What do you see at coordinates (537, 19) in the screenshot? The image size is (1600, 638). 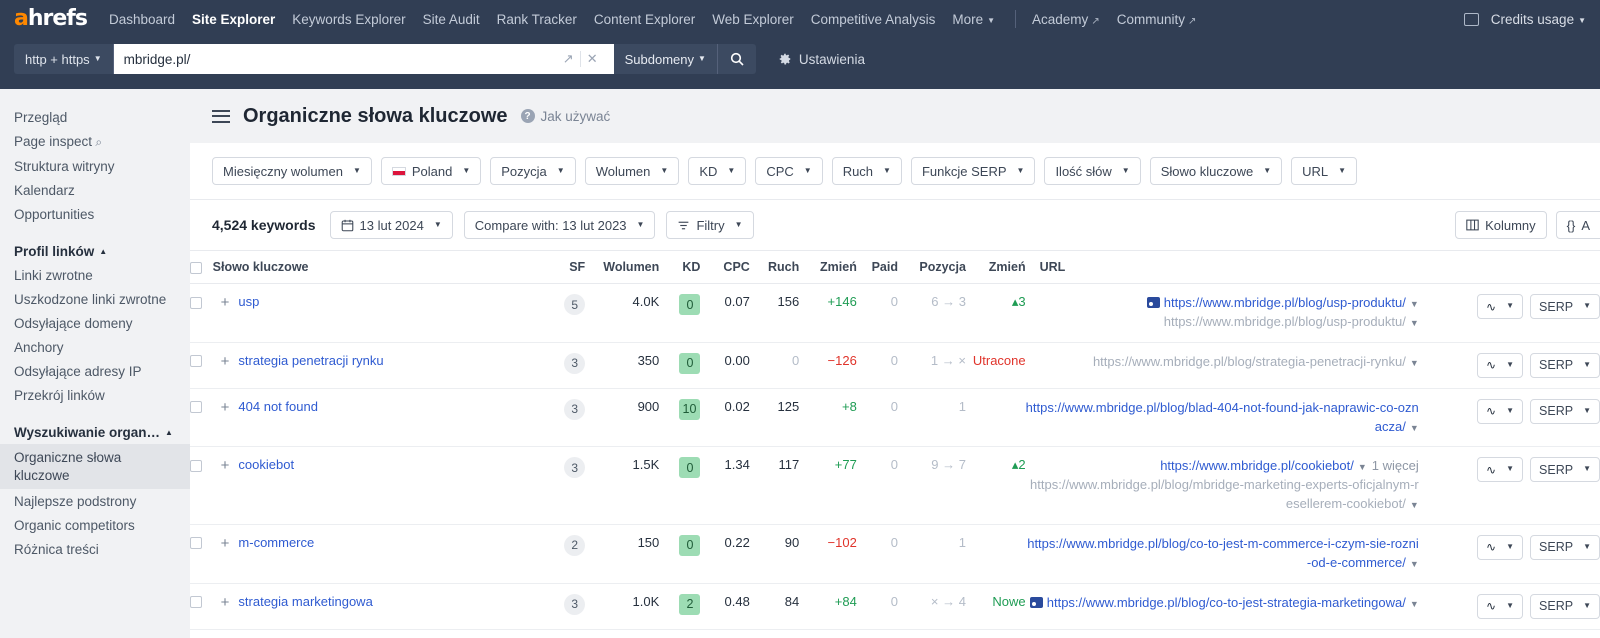 I see `nav-item-rank-tracker: Rank Tracker` at bounding box center [537, 19].